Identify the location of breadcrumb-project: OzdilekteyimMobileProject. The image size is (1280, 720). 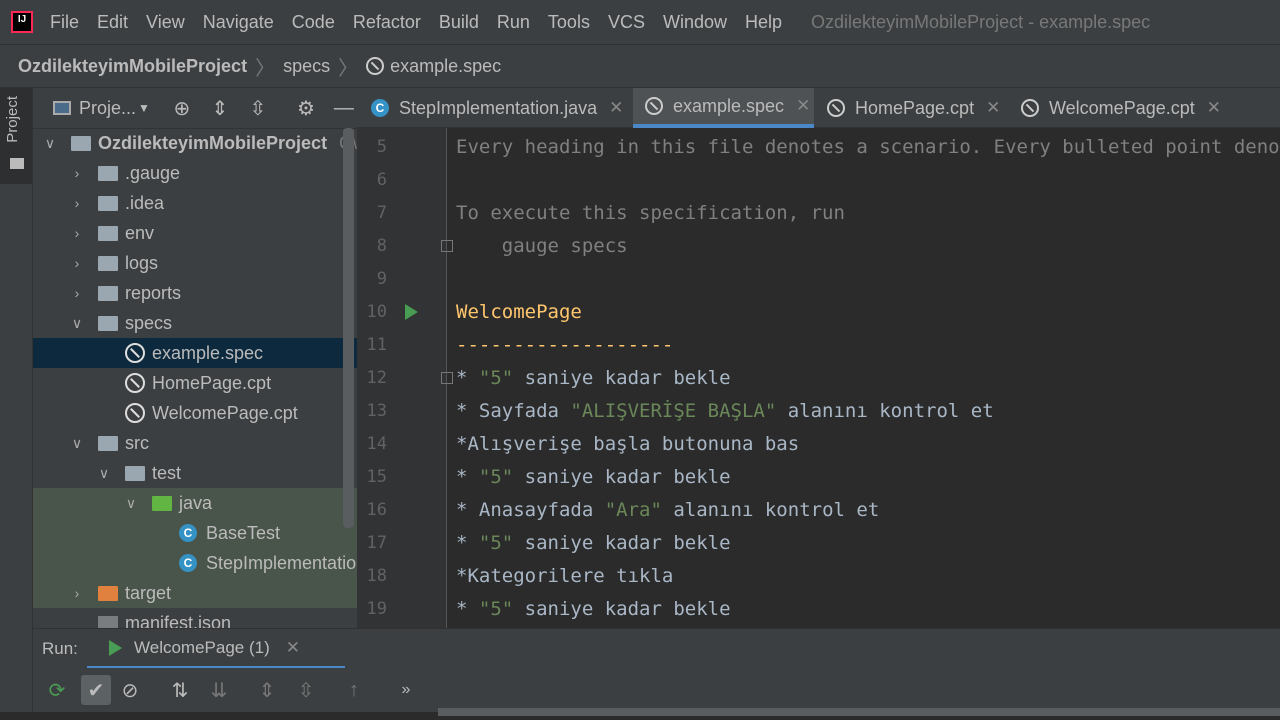
(132, 66).